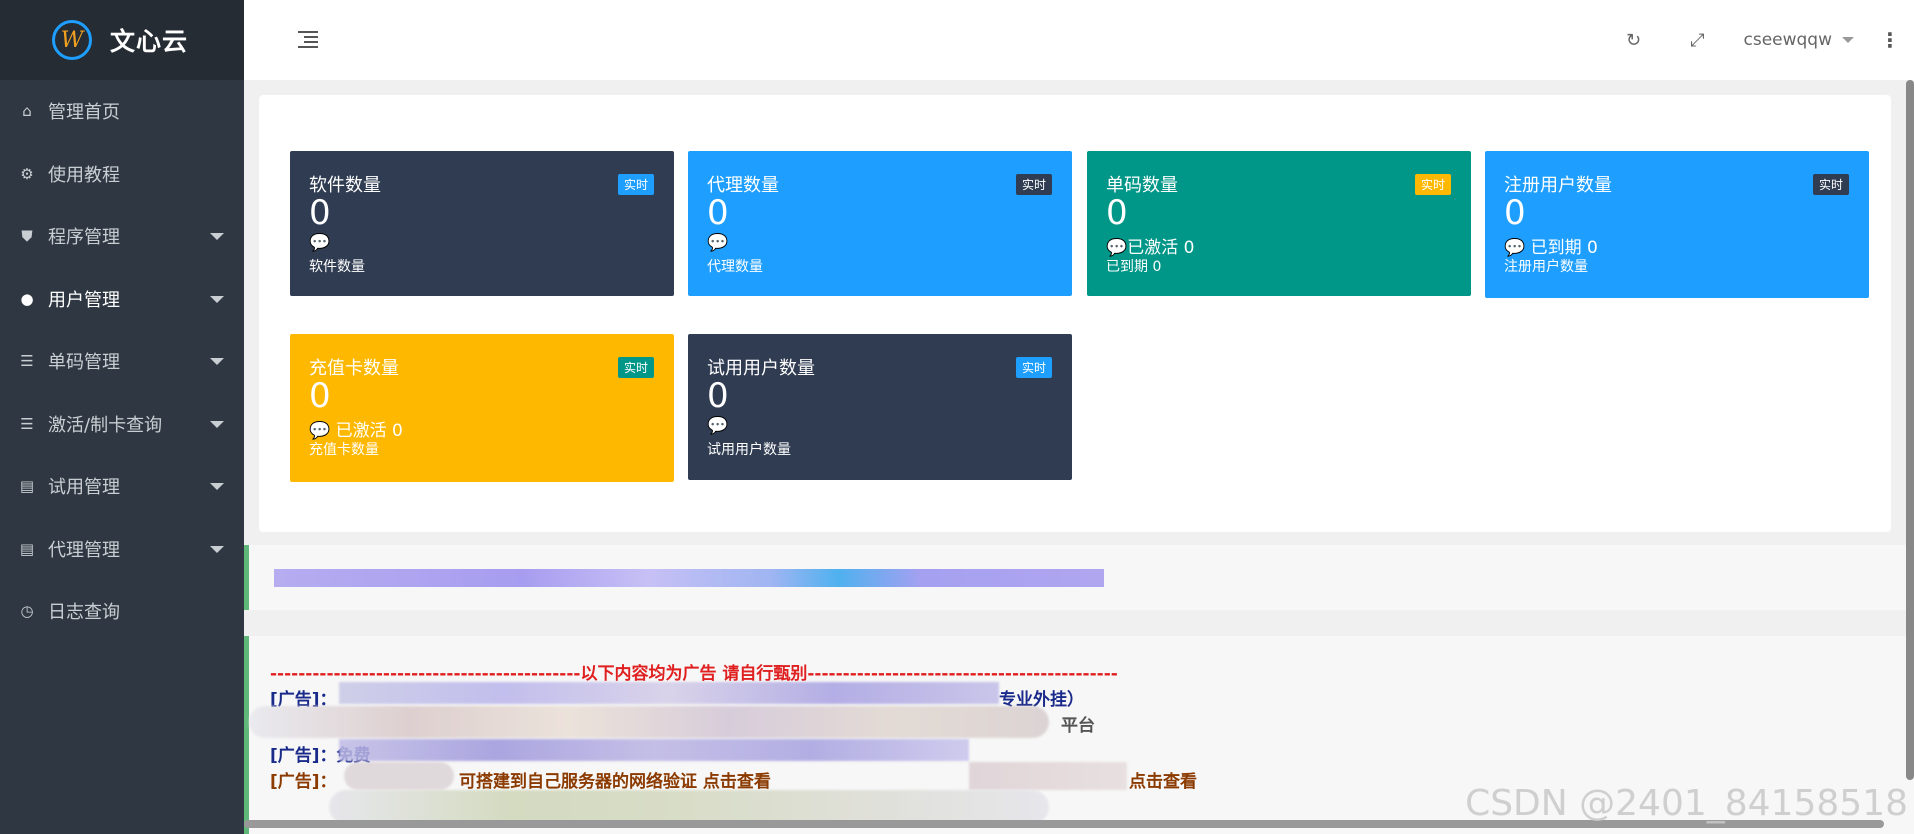 The width and height of the screenshot is (1914, 834). What do you see at coordinates (84, 300) in the screenshot?
I see `sidebar-item-label: 用户管理` at bounding box center [84, 300].